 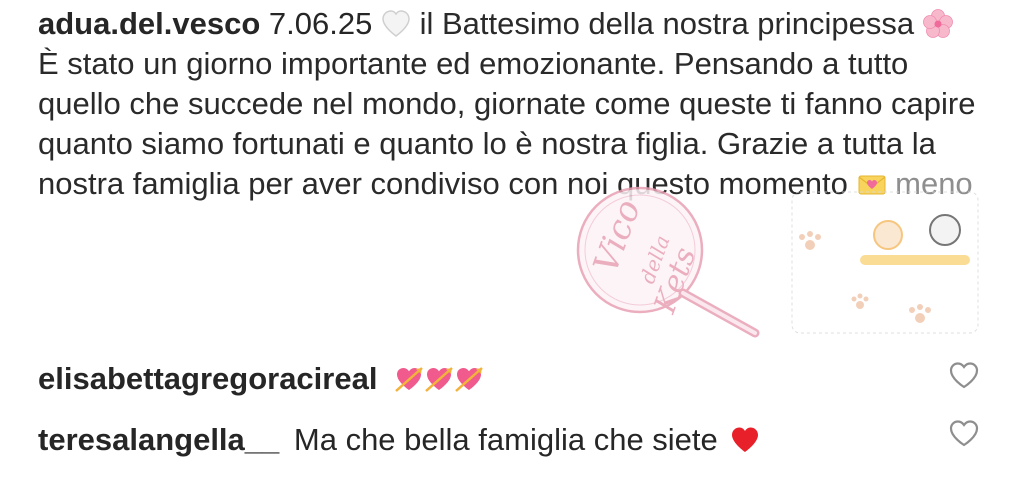 I want to click on post-date: 7.06.25, so click(x=320, y=23).